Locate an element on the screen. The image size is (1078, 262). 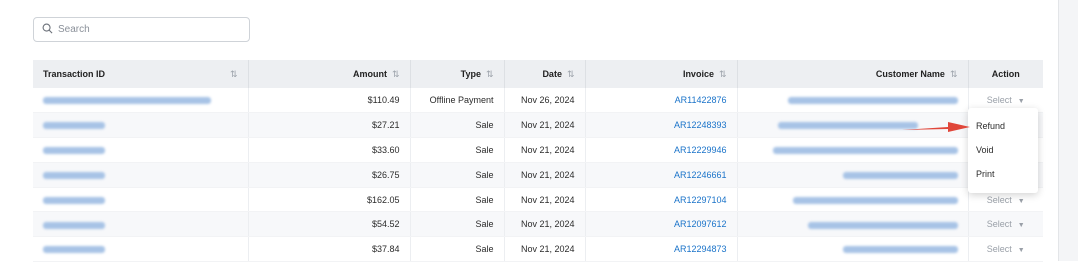
invoice-link: AR11422876 is located at coordinates (661, 101).